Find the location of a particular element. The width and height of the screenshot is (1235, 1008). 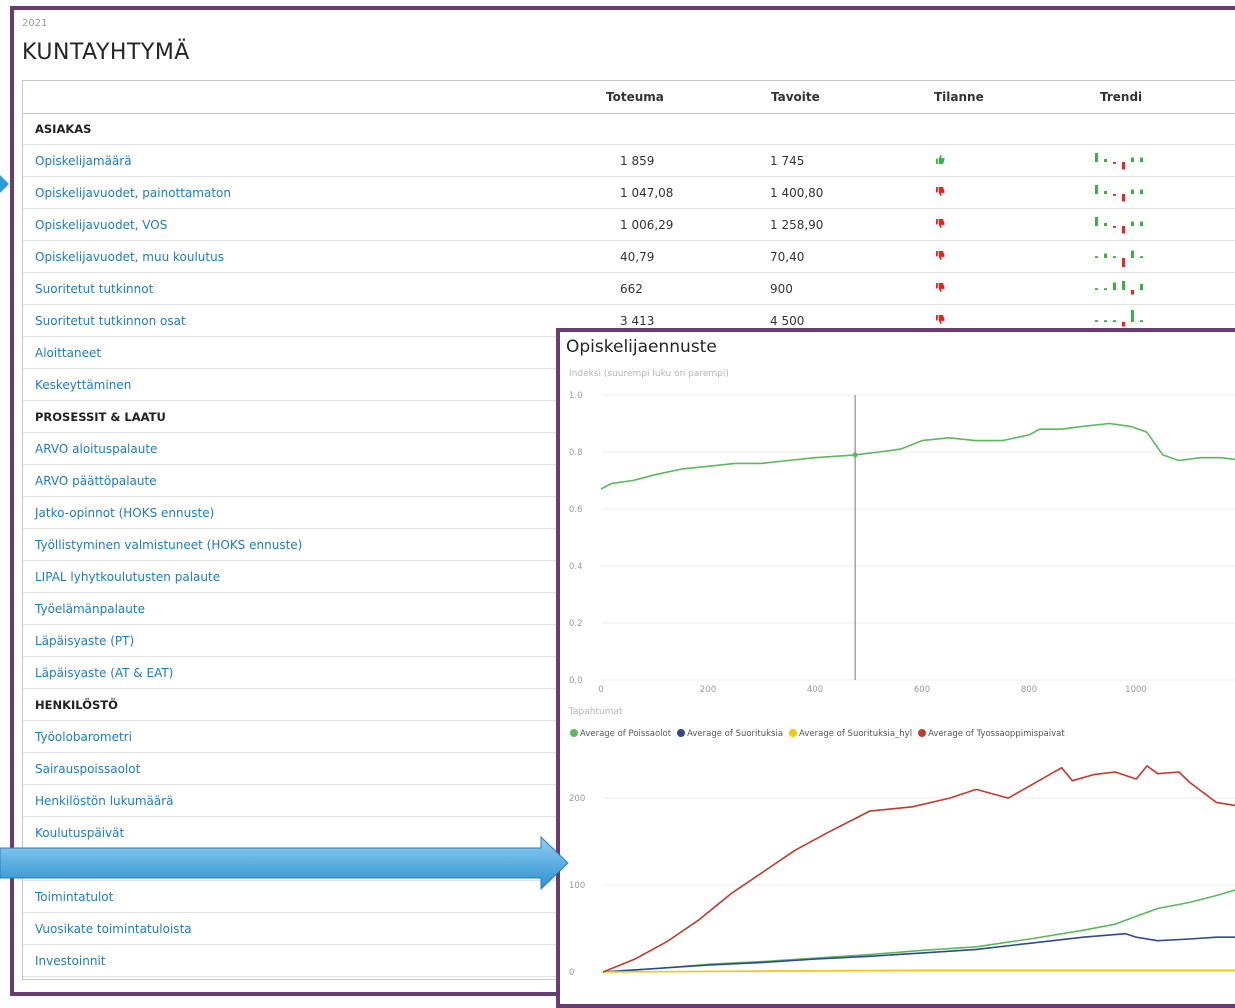

tavoite-value: 1 745 is located at coordinates (787, 161).